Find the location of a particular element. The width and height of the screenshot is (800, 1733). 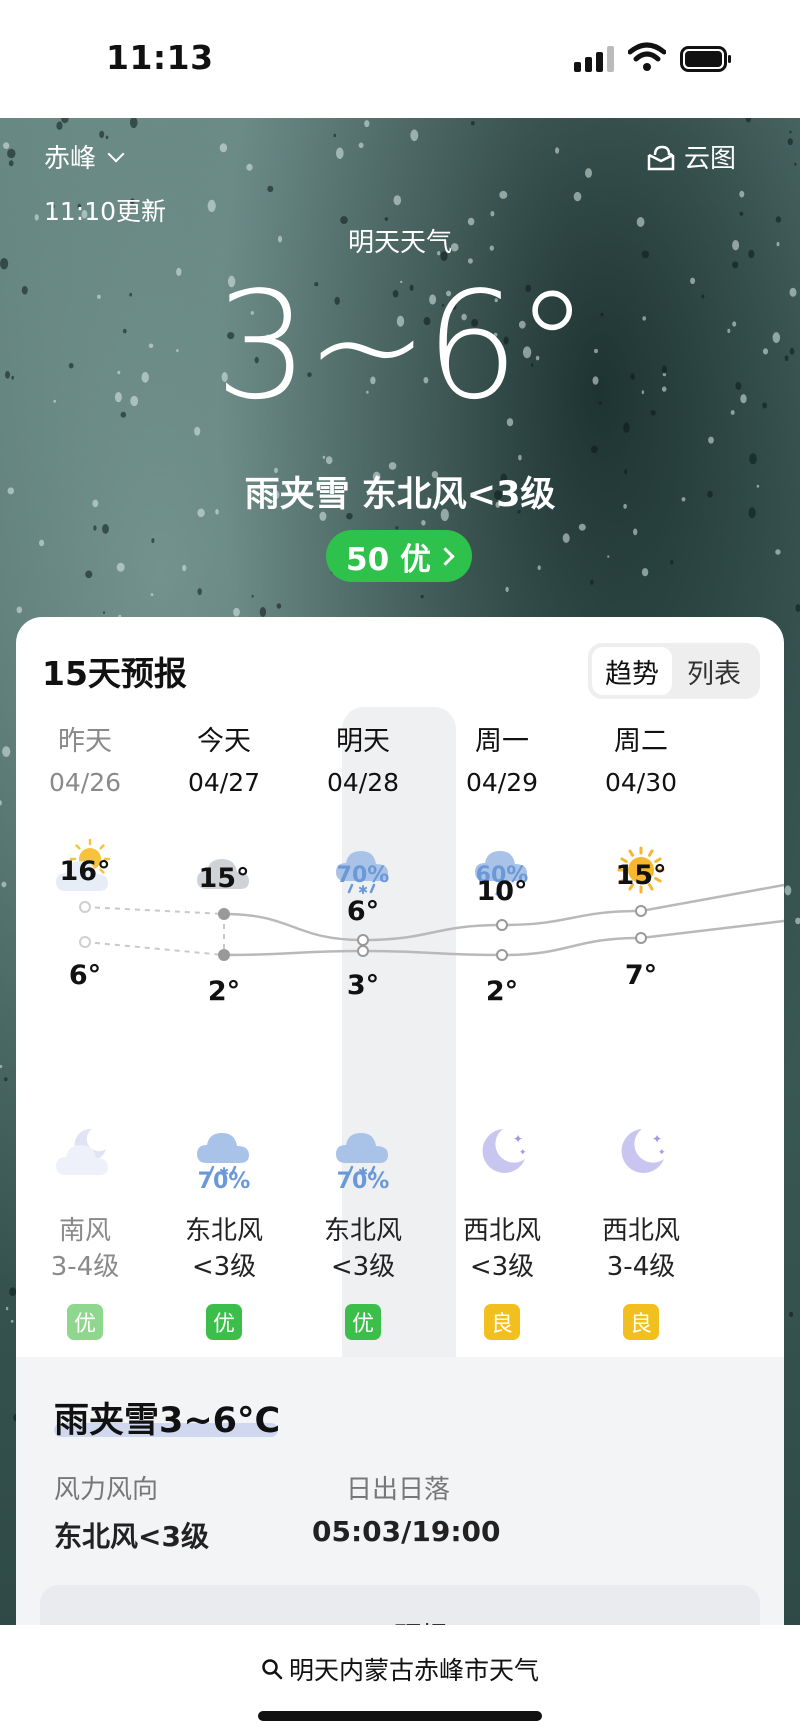

sunrise-label: 日出日落 is located at coordinates (398, 1490).